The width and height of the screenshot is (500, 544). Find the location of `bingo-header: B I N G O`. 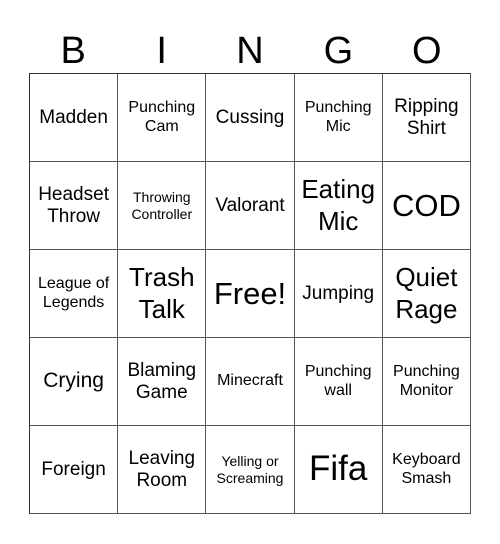

bingo-header: B I N G O is located at coordinates (250, 51).